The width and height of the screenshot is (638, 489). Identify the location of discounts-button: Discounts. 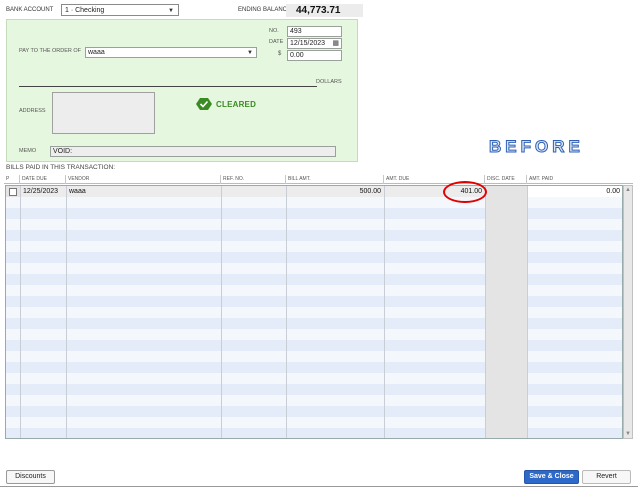
(30, 477).